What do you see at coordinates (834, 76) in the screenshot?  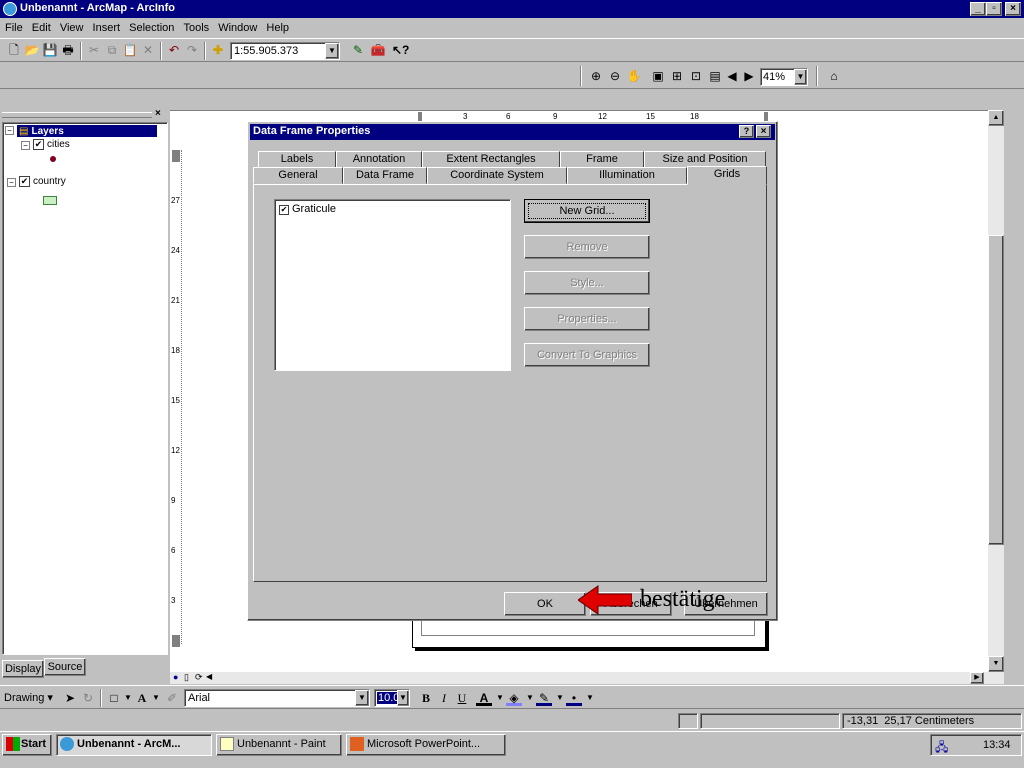 I see `toggle-draft-mode-icon: ⌂` at bounding box center [834, 76].